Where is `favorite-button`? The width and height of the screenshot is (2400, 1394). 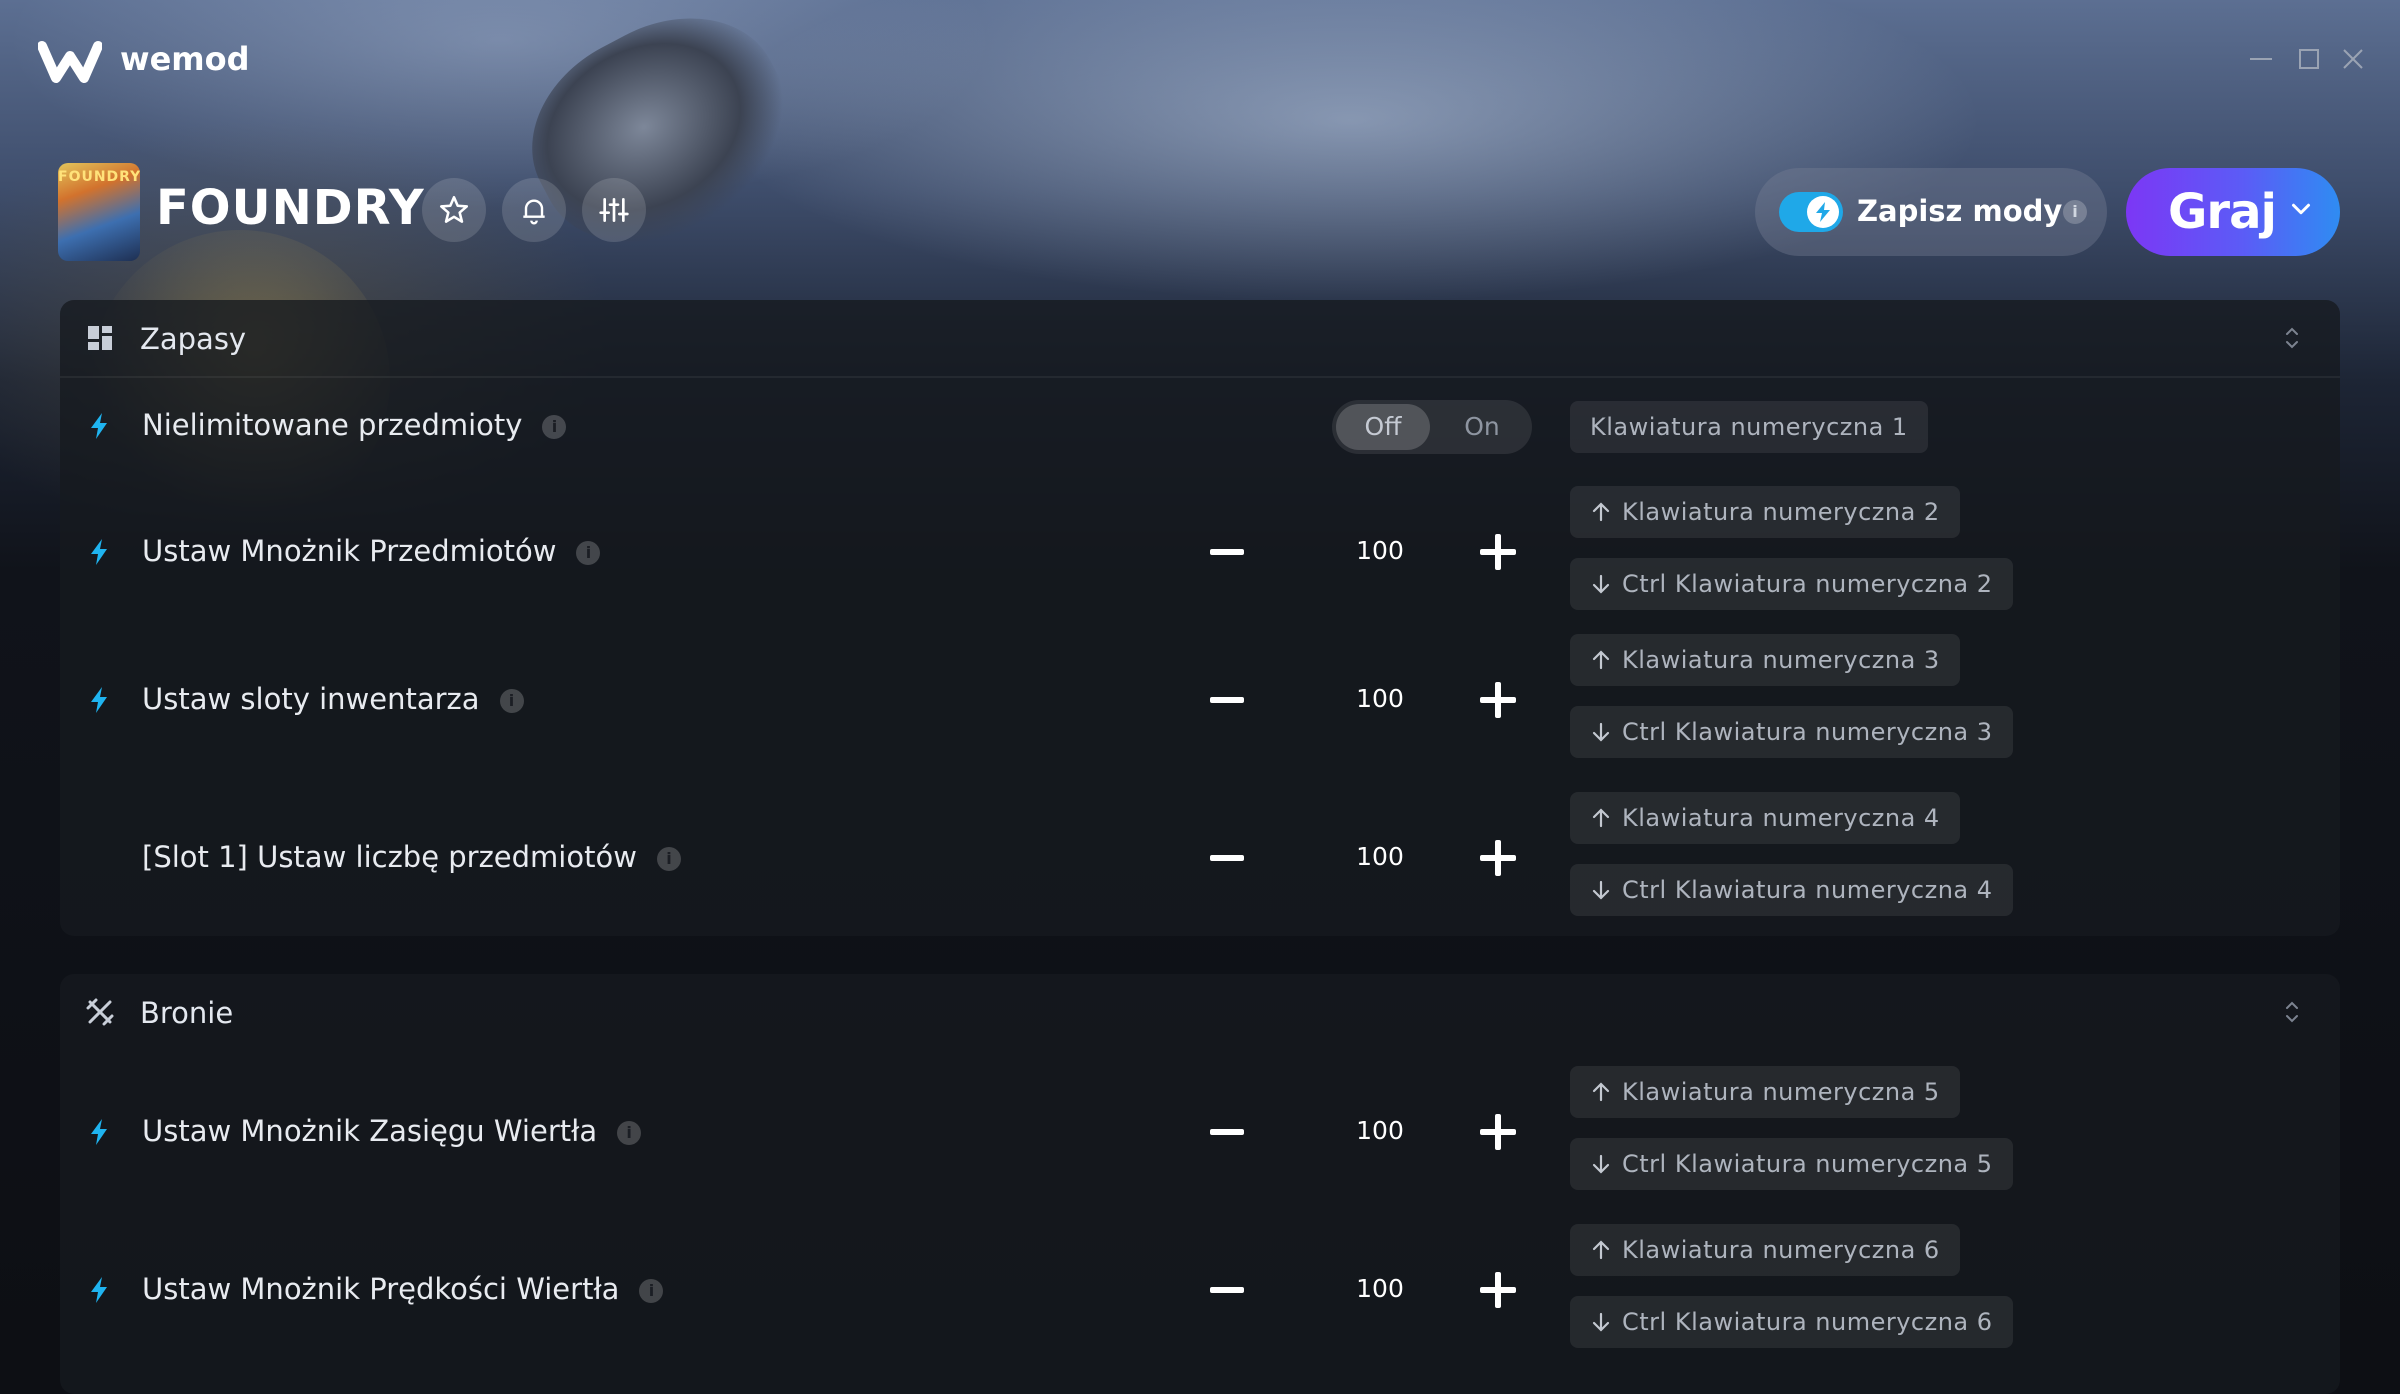 favorite-button is located at coordinates (454, 210).